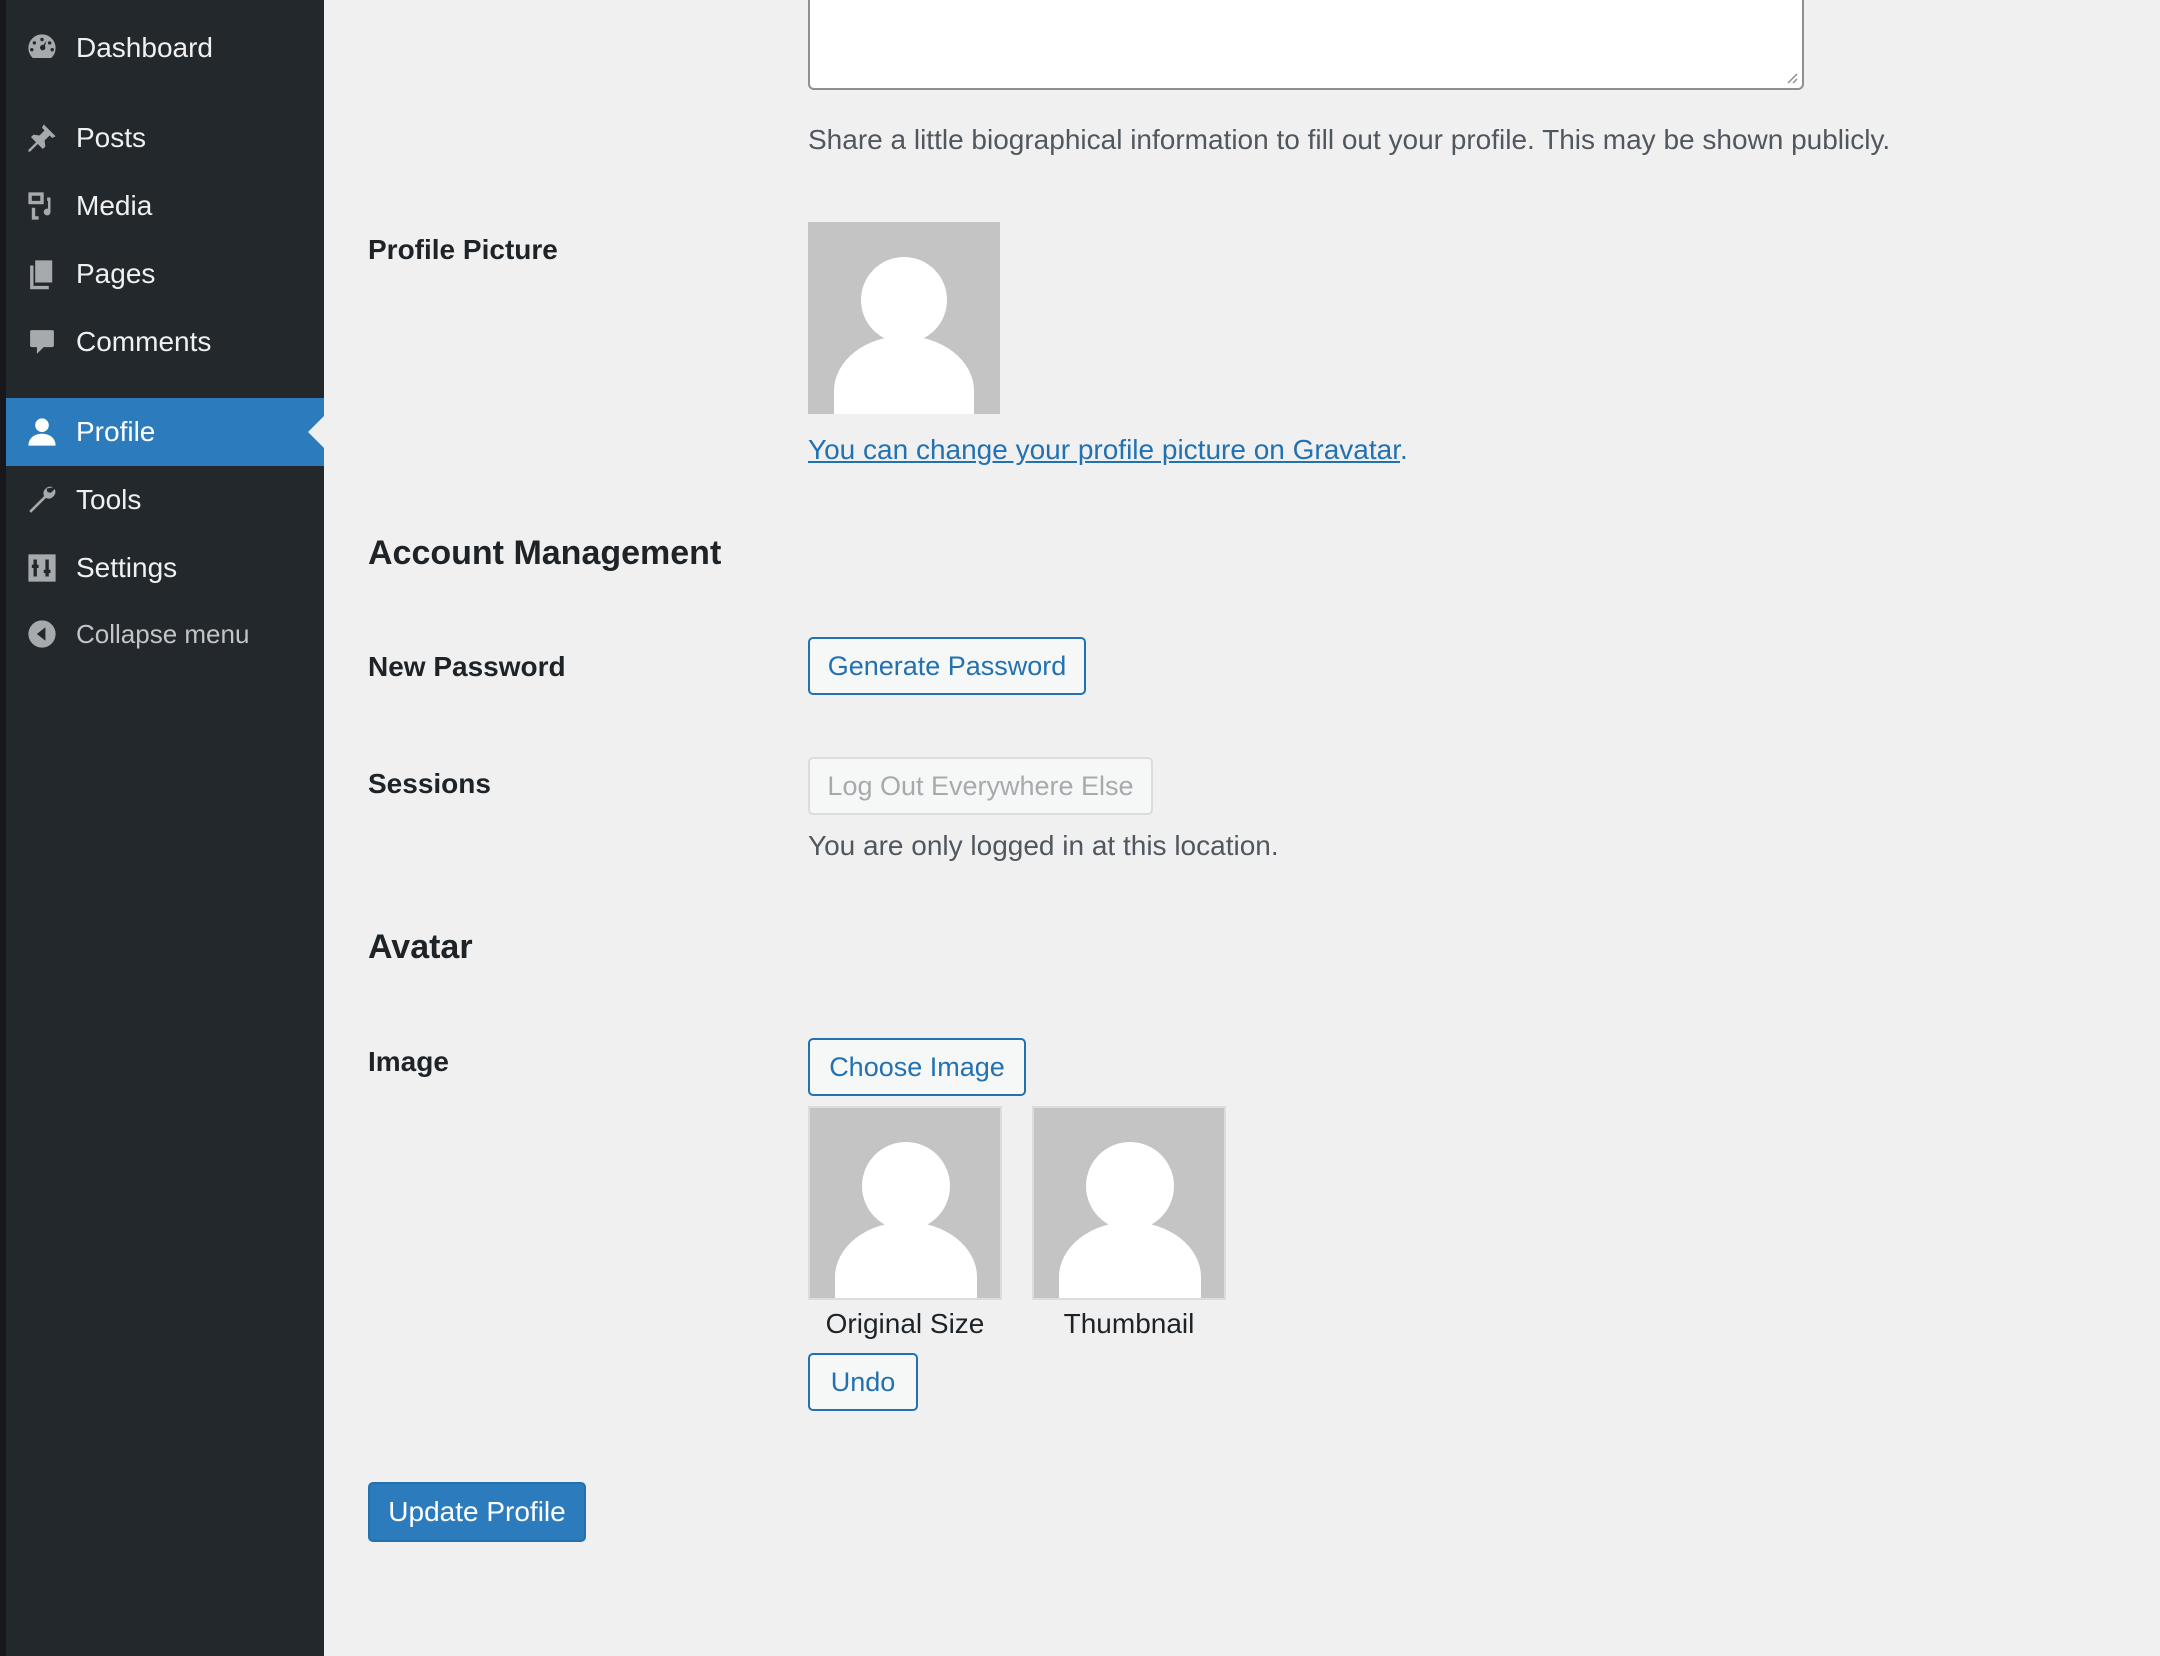  What do you see at coordinates (165, 206) in the screenshot?
I see `sidebar-item-media: Media` at bounding box center [165, 206].